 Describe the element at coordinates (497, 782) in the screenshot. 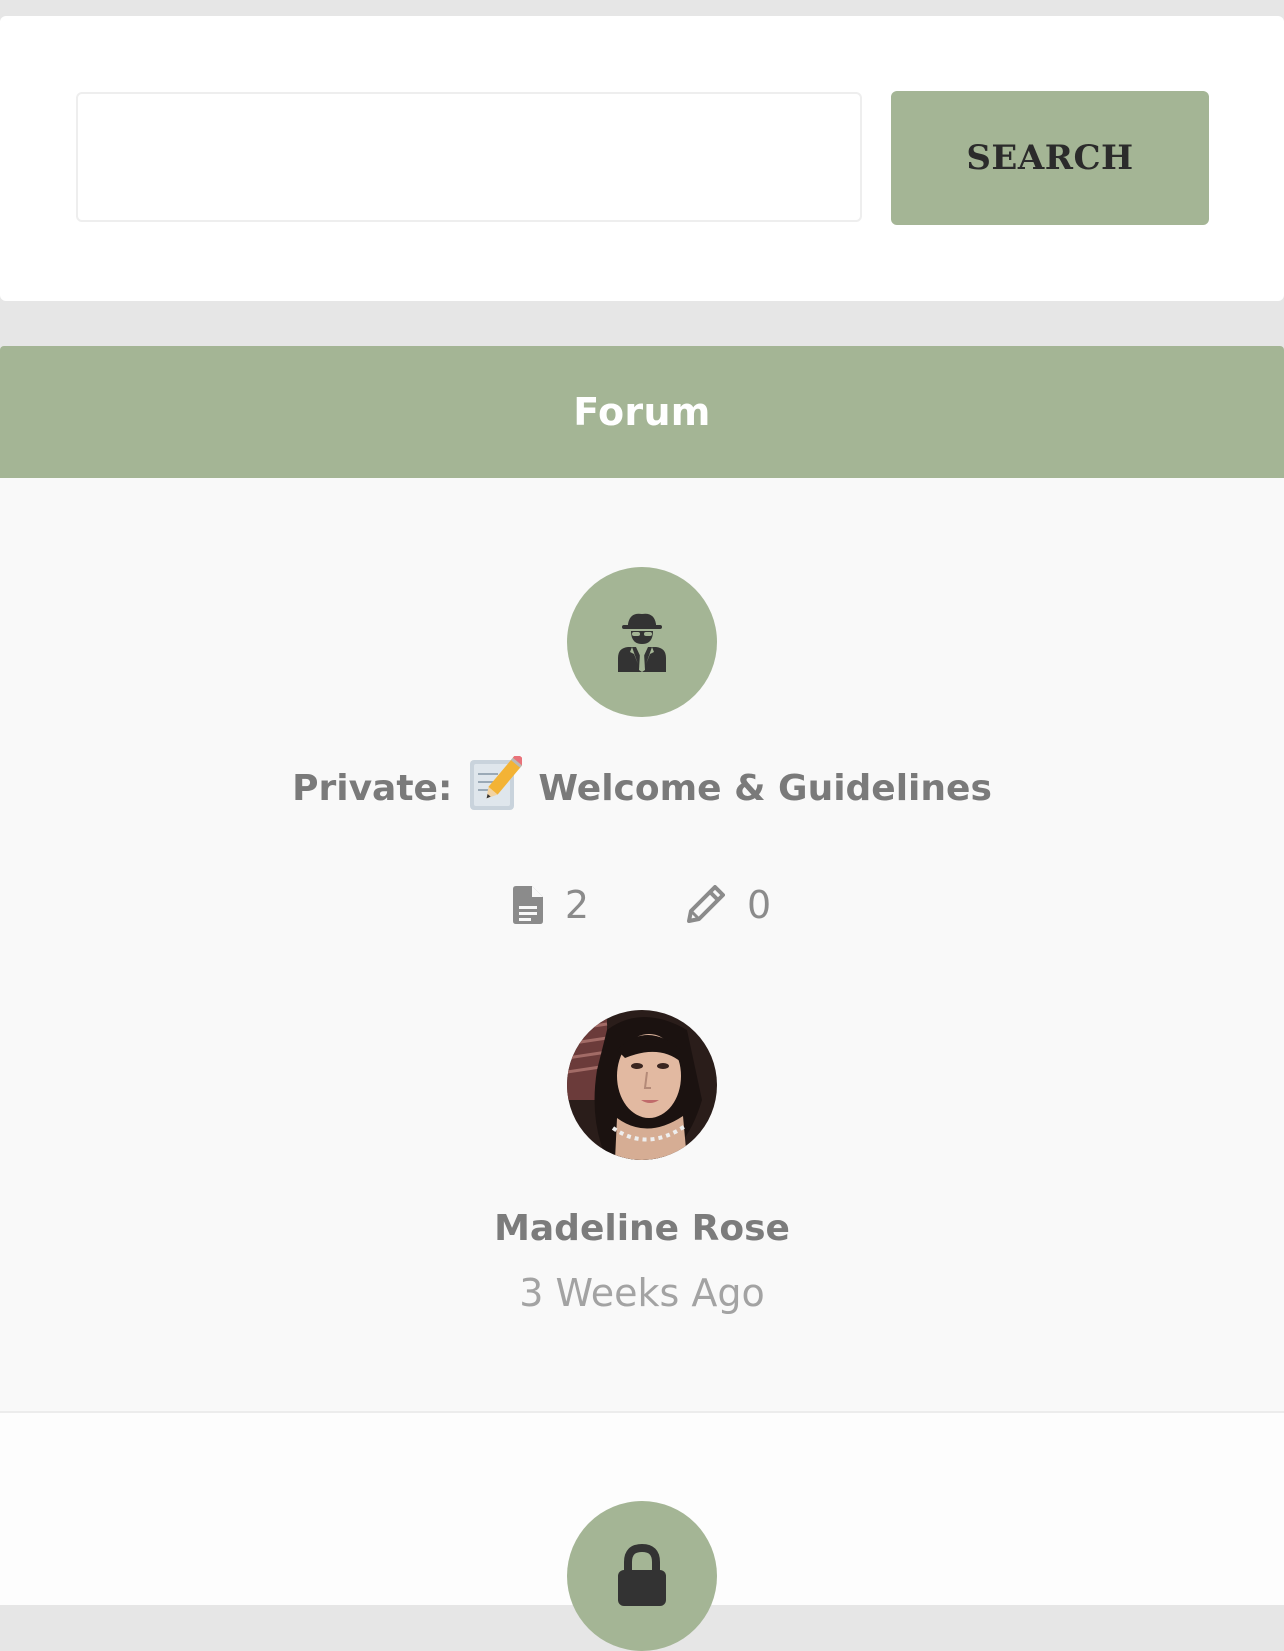

I see `memo-icon` at that location.